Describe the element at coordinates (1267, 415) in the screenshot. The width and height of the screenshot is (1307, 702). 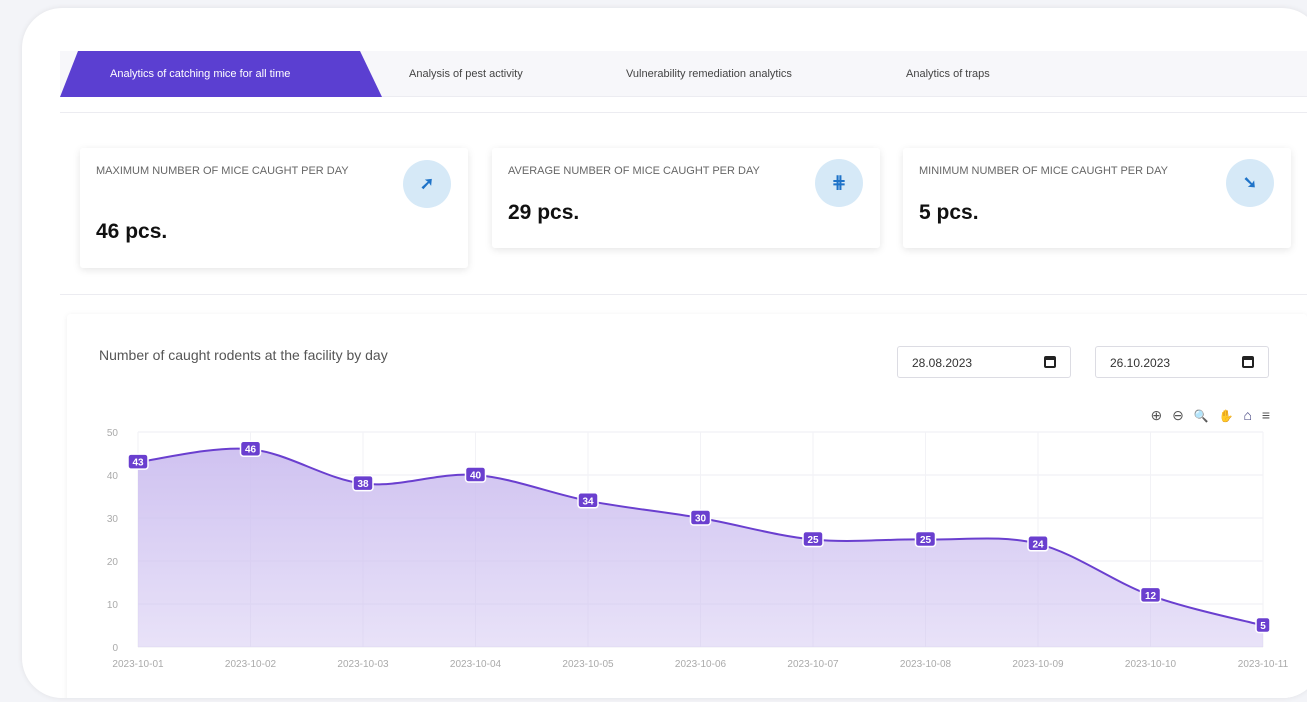
I see `menu-icon: ≡` at that location.